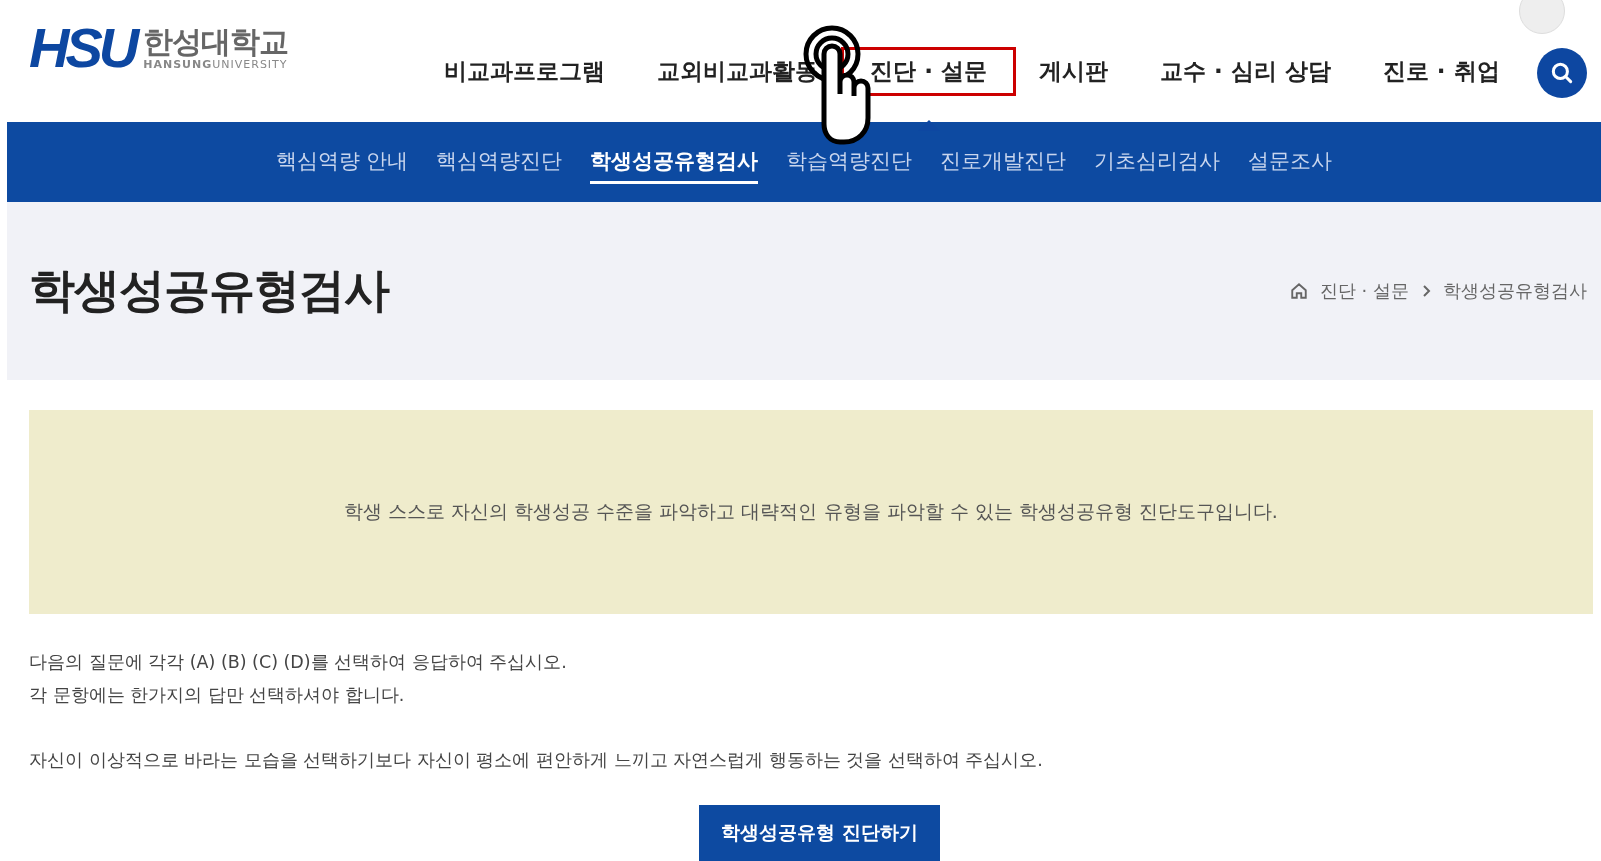  What do you see at coordinates (1298, 291) in the screenshot?
I see `home-icon` at bounding box center [1298, 291].